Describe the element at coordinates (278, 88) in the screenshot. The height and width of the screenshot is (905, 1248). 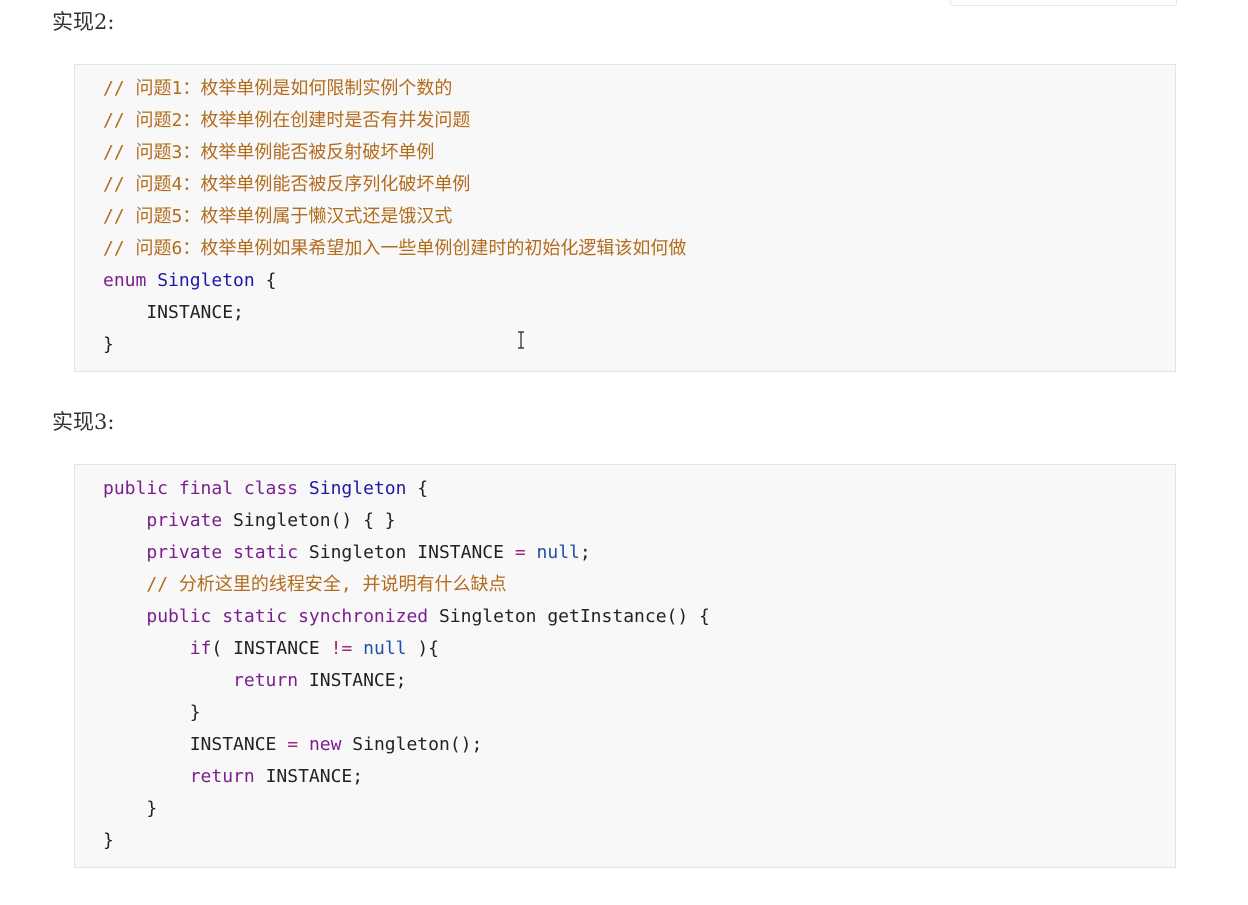
I see `code-comment-line: // 问题1：枚举单例是如何限制实例个数的` at that location.